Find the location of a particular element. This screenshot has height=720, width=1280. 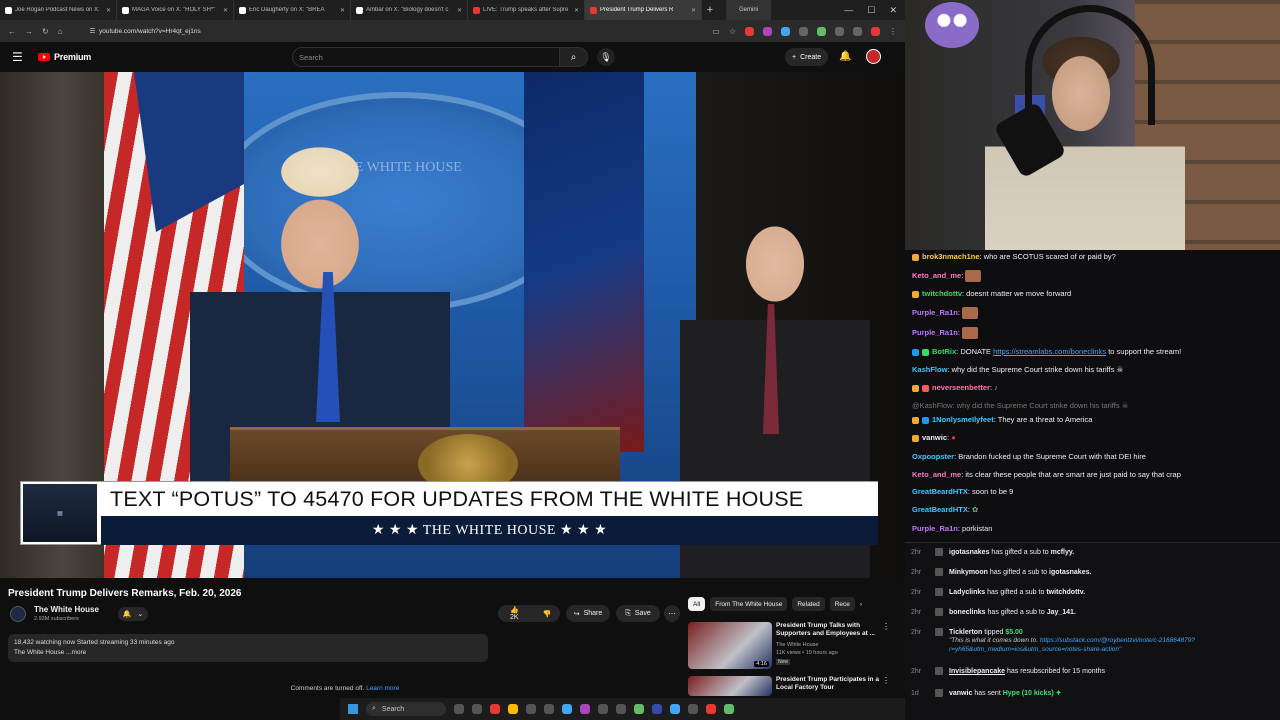

like-button: 👍 2K is located at coordinates (514, 613).